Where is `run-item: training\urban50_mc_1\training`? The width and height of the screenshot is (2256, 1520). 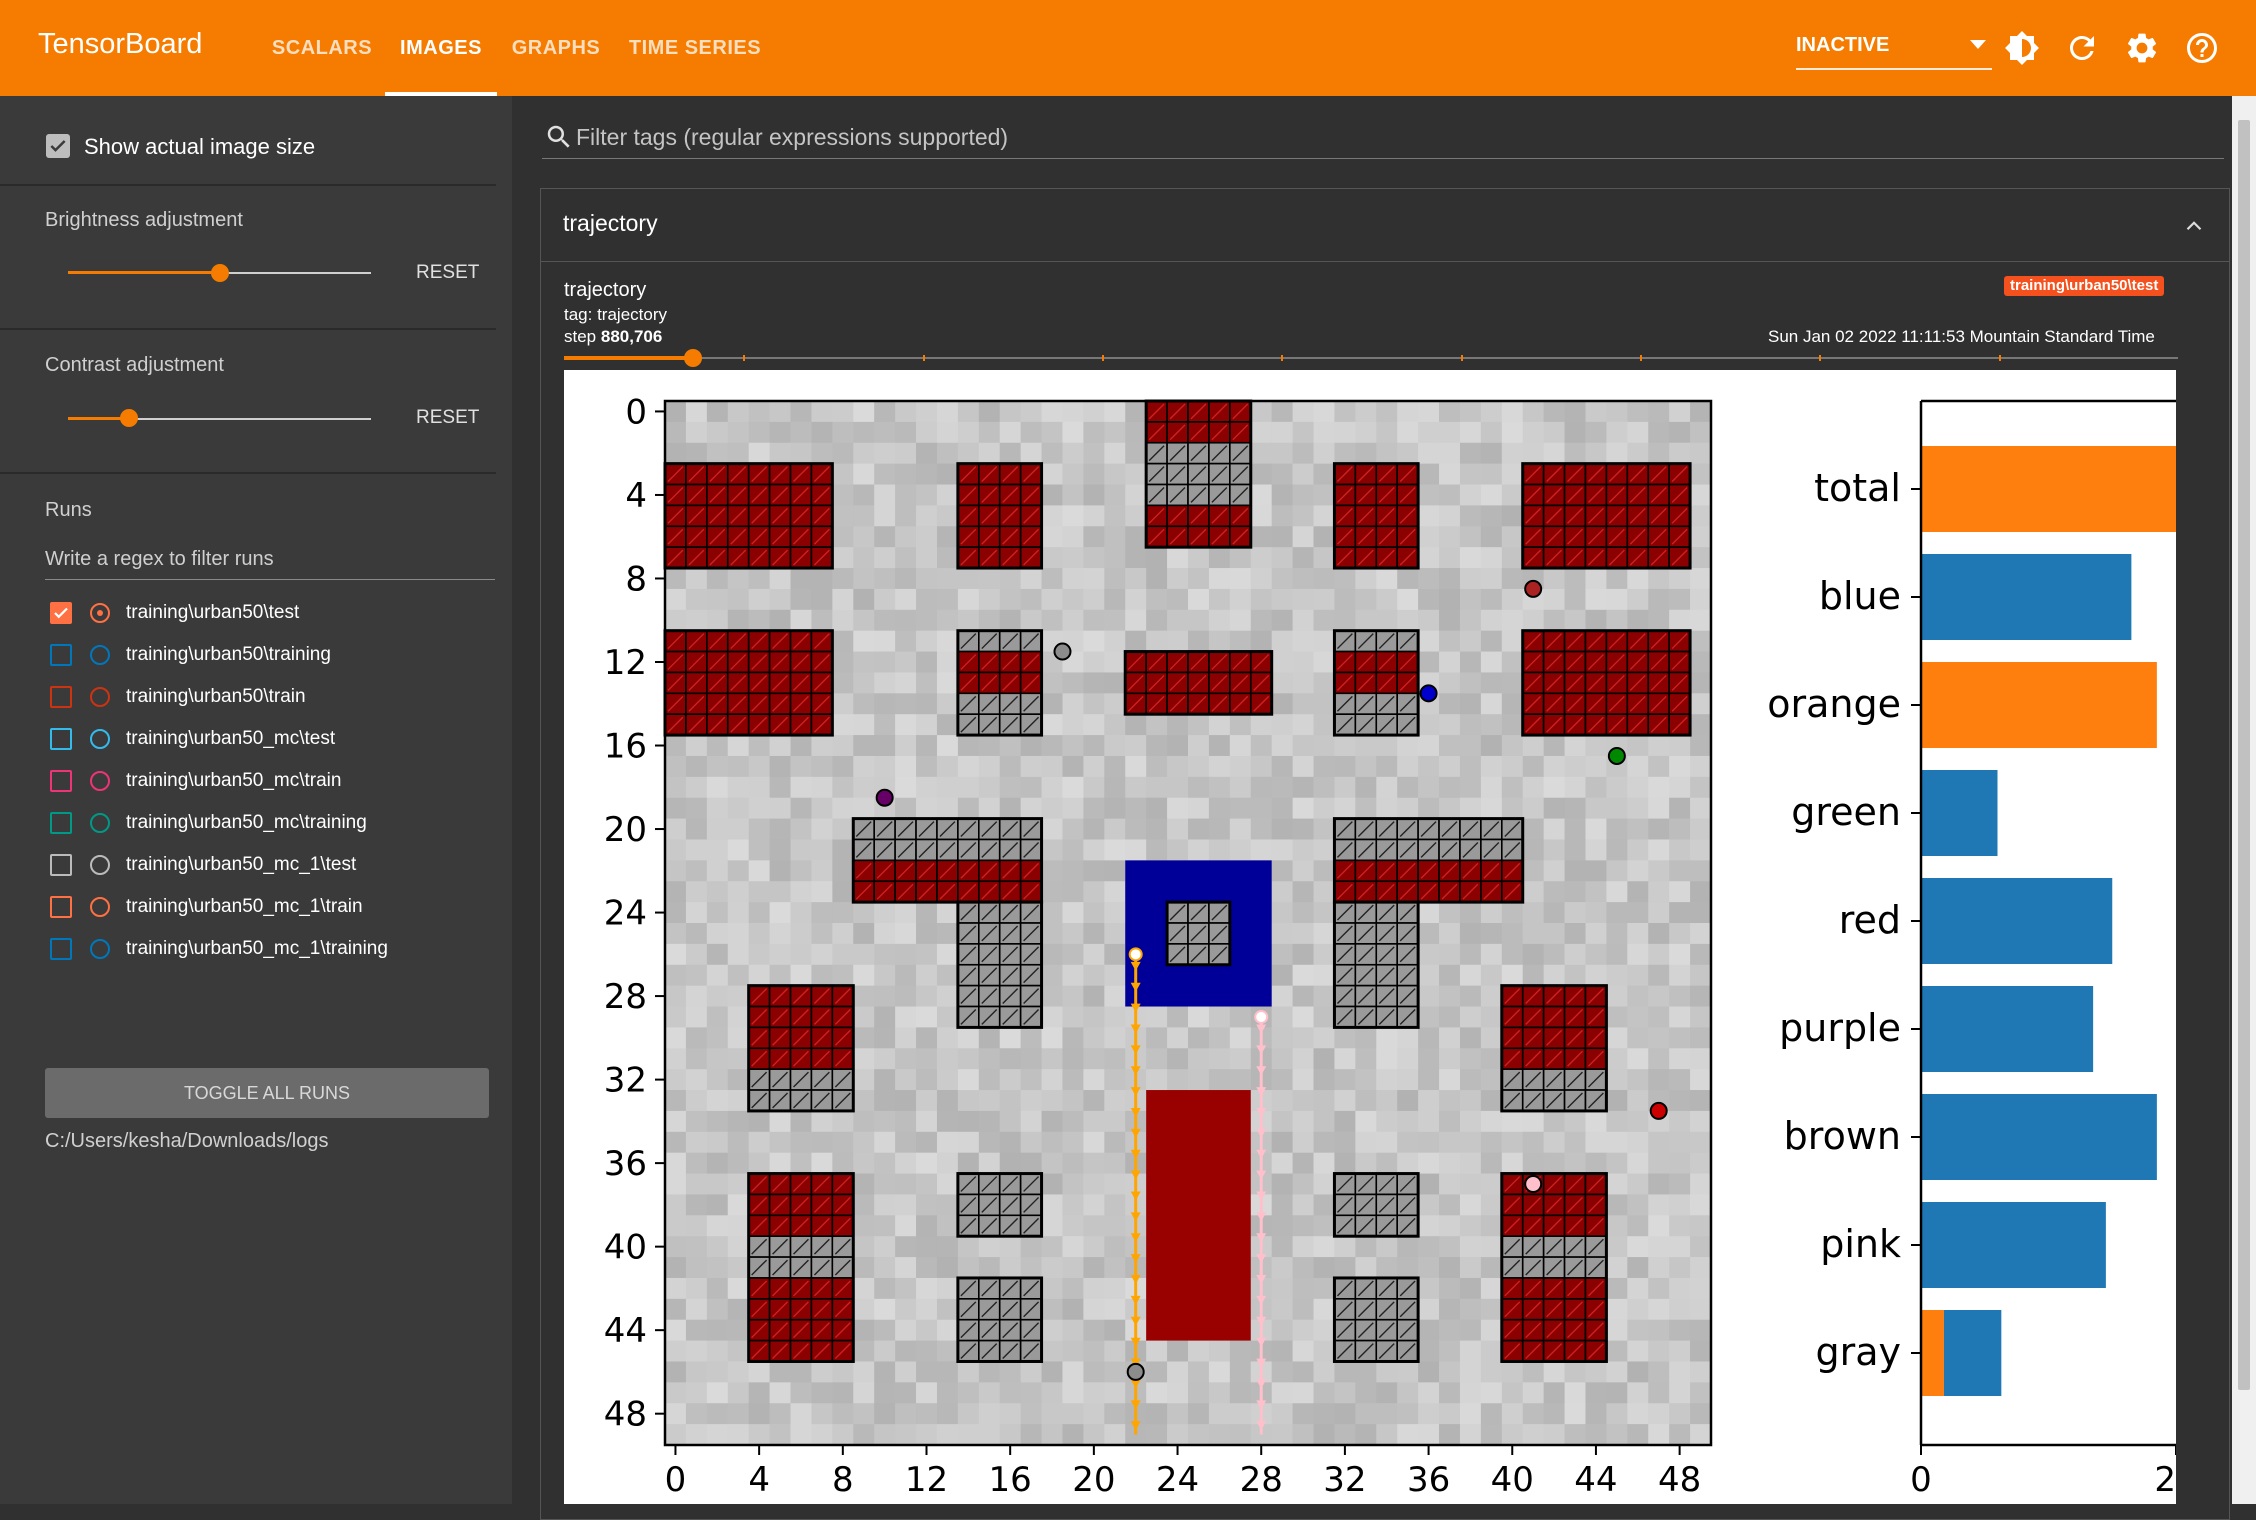 run-item: training\urban50_mc_1\training is located at coordinates (275, 950).